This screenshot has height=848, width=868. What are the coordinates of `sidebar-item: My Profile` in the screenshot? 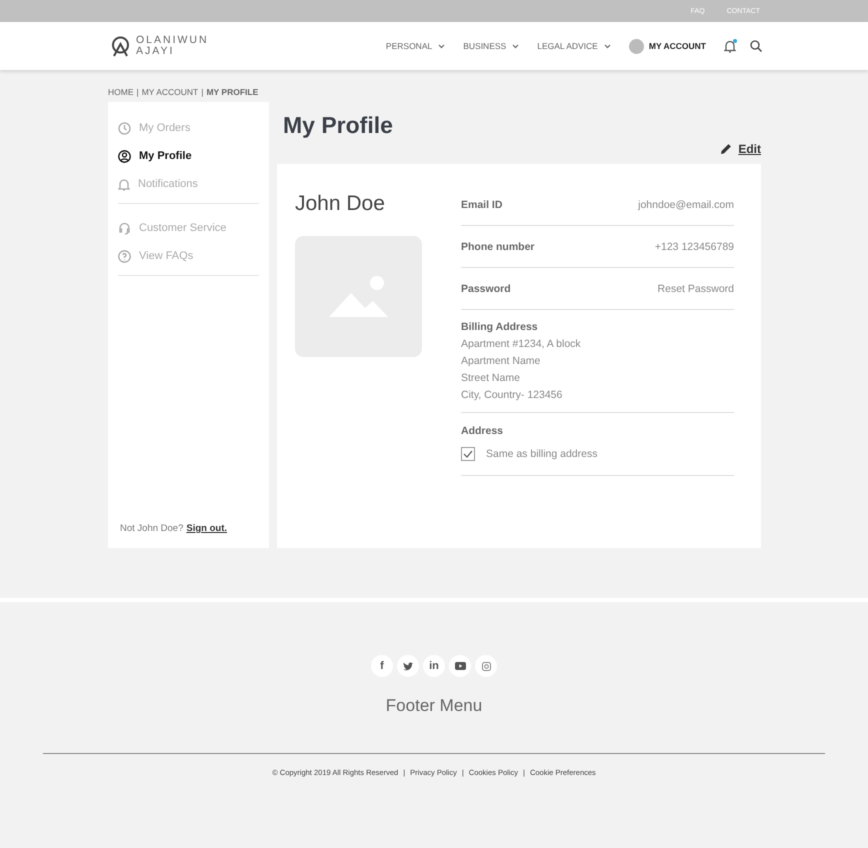 It's located at (188, 156).